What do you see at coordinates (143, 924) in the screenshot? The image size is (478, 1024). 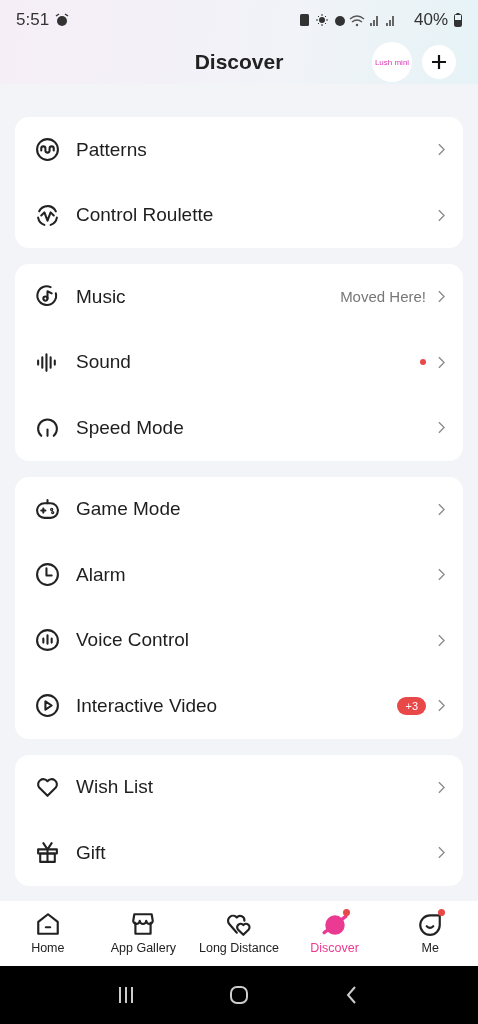 I see `store-icon` at bounding box center [143, 924].